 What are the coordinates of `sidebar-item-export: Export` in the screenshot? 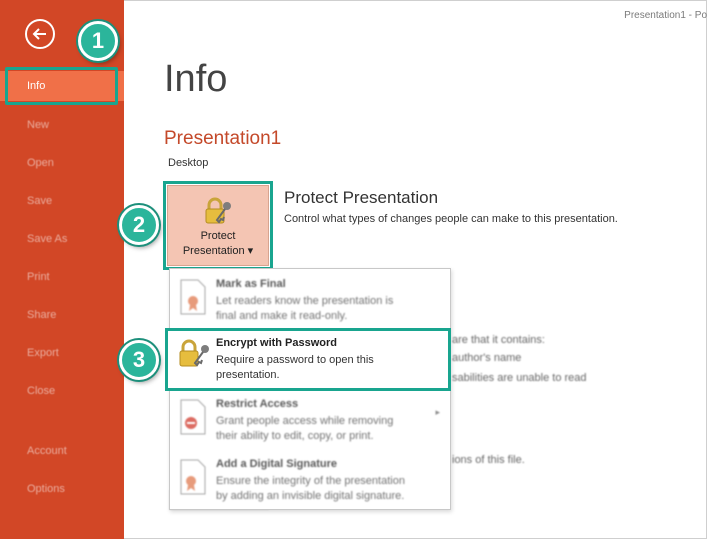 It's located at (62, 353).